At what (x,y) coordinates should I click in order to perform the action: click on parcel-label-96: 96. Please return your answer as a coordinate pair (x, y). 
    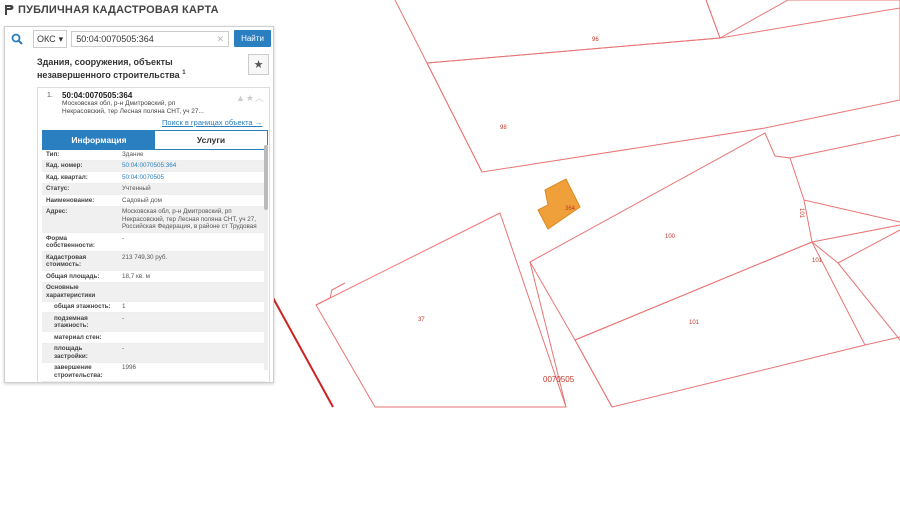
    Looking at the image, I should click on (595, 40).